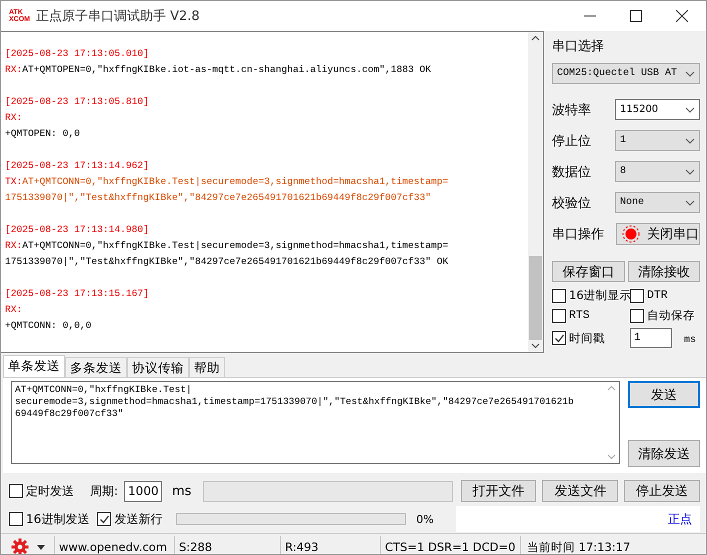 The height and width of the screenshot is (555, 707). What do you see at coordinates (664, 394) in the screenshot?
I see `send-button: 发送` at bounding box center [664, 394].